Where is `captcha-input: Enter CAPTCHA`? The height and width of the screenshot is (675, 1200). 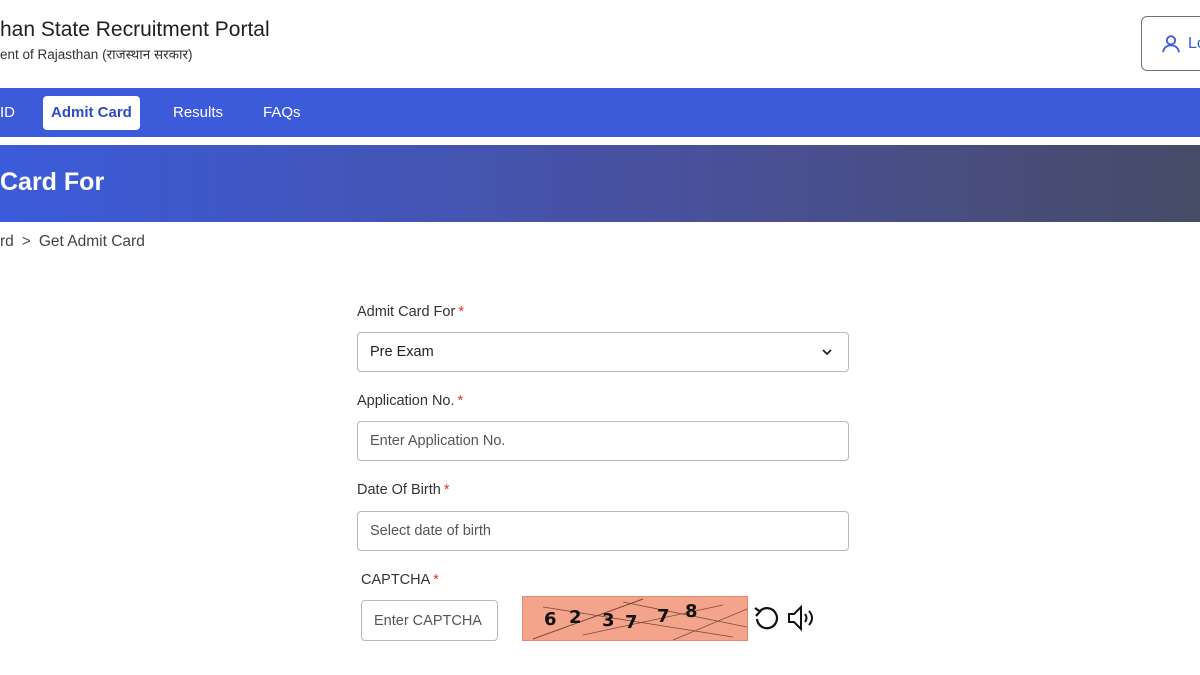
captcha-input: Enter CAPTCHA is located at coordinates (429, 620).